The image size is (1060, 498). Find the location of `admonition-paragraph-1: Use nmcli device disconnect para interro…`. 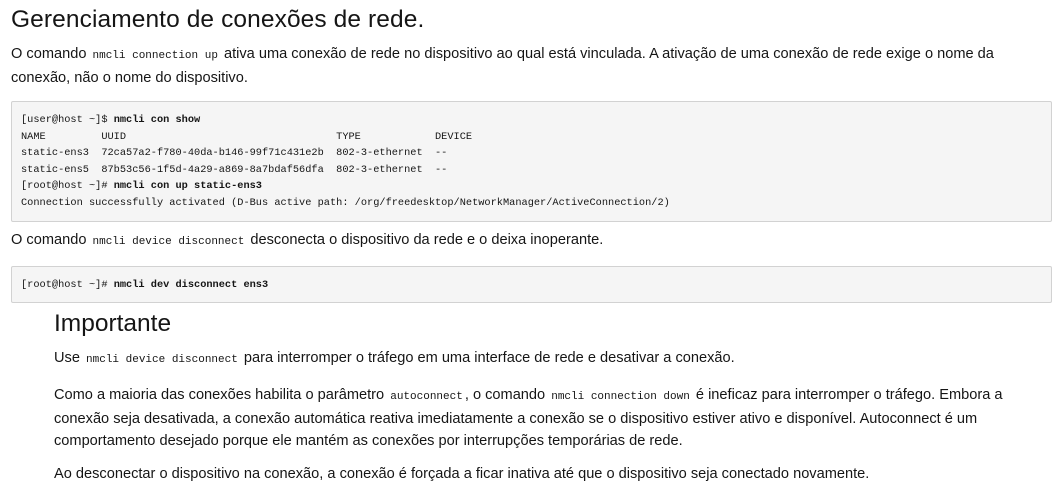

admonition-paragraph-1: Use nmcli device disconnect para interro… is located at coordinates (549, 359).